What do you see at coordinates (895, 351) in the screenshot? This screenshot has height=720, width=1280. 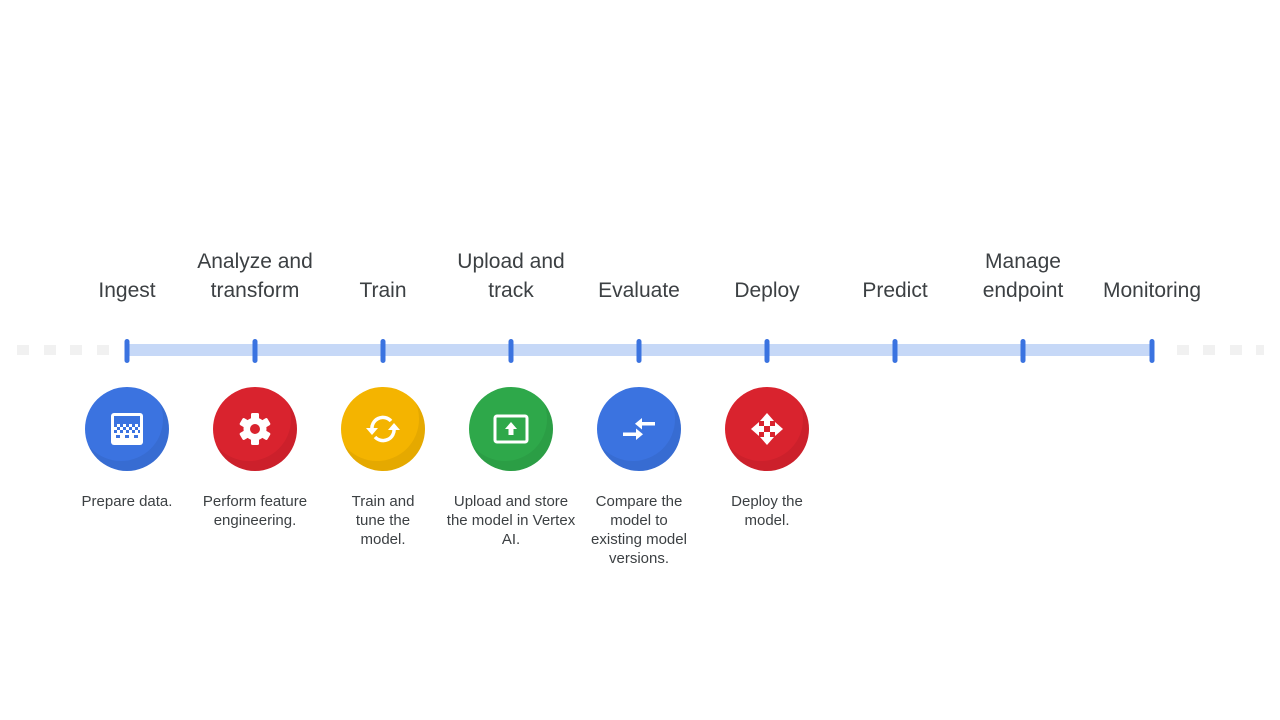 I see `timeline-tick-predict` at bounding box center [895, 351].